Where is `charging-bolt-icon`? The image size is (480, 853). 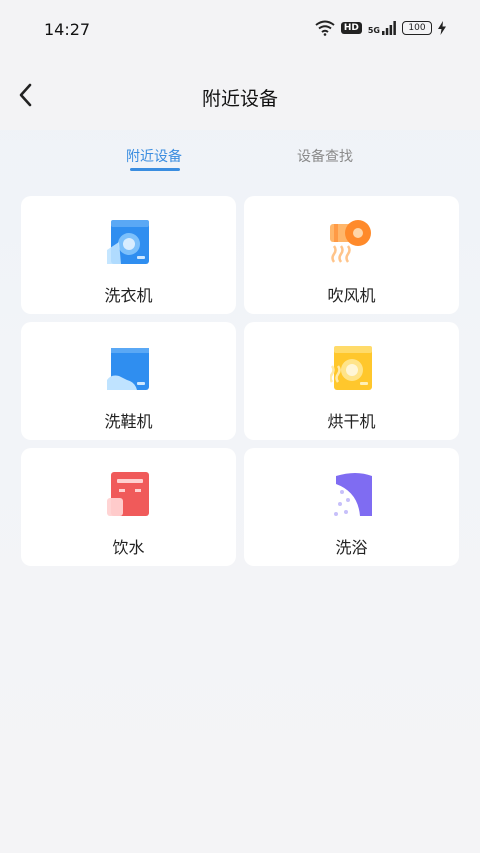
charging-bolt-icon is located at coordinates (442, 28).